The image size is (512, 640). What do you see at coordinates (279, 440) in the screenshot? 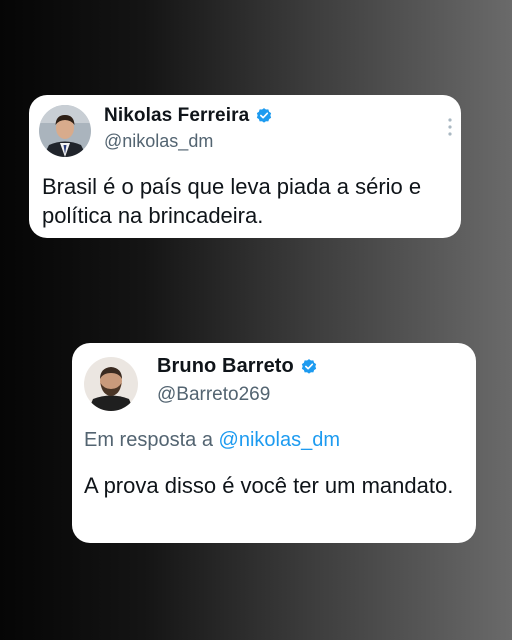
I see `reply-mention-link: @nikolas_dm` at bounding box center [279, 440].